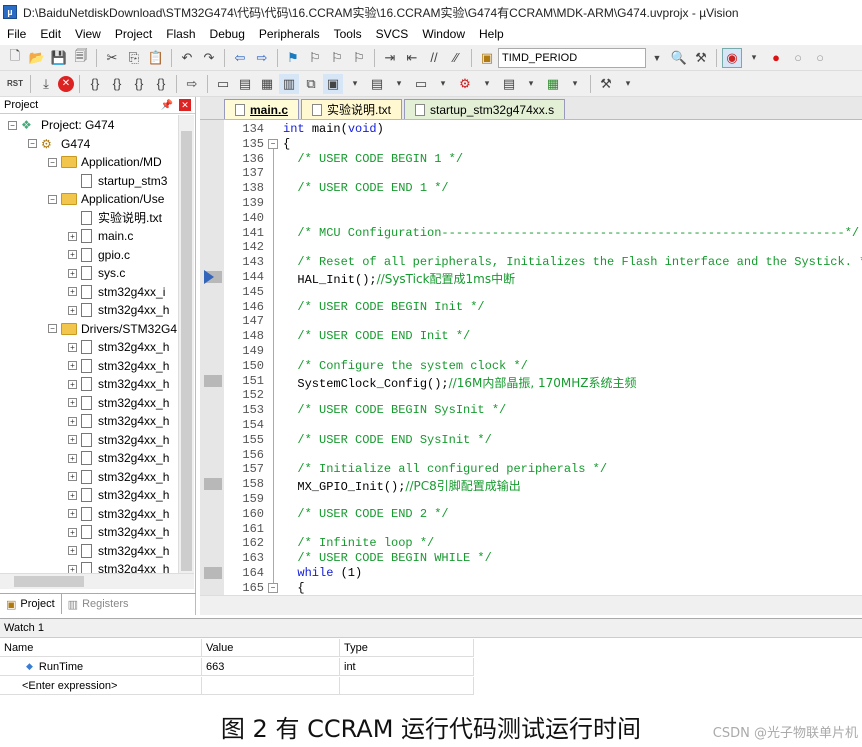  Describe the element at coordinates (88, 34) in the screenshot. I see `menu-item-view: View` at that location.